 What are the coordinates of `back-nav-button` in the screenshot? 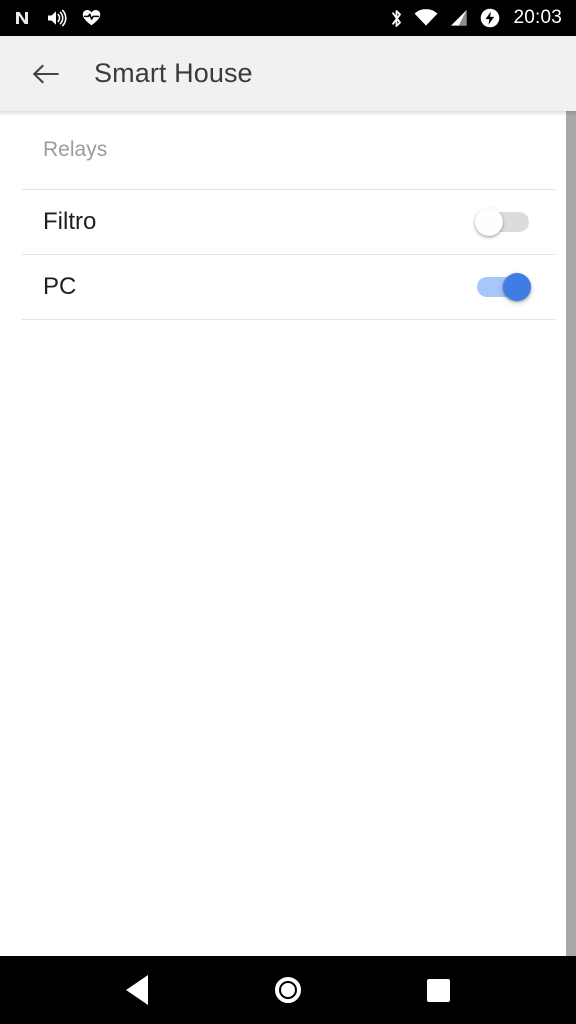 It's located at (137, 990).